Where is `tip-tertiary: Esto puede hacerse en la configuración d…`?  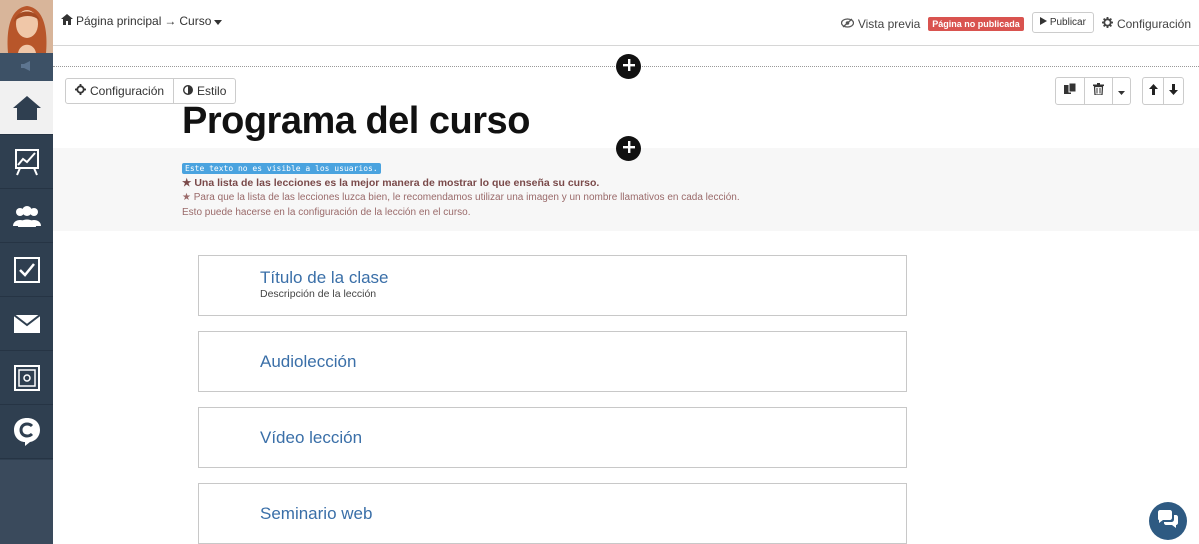
tip-tertiary: Esto puede hacerse en la configuración d… is located at coordinates (326, 212).